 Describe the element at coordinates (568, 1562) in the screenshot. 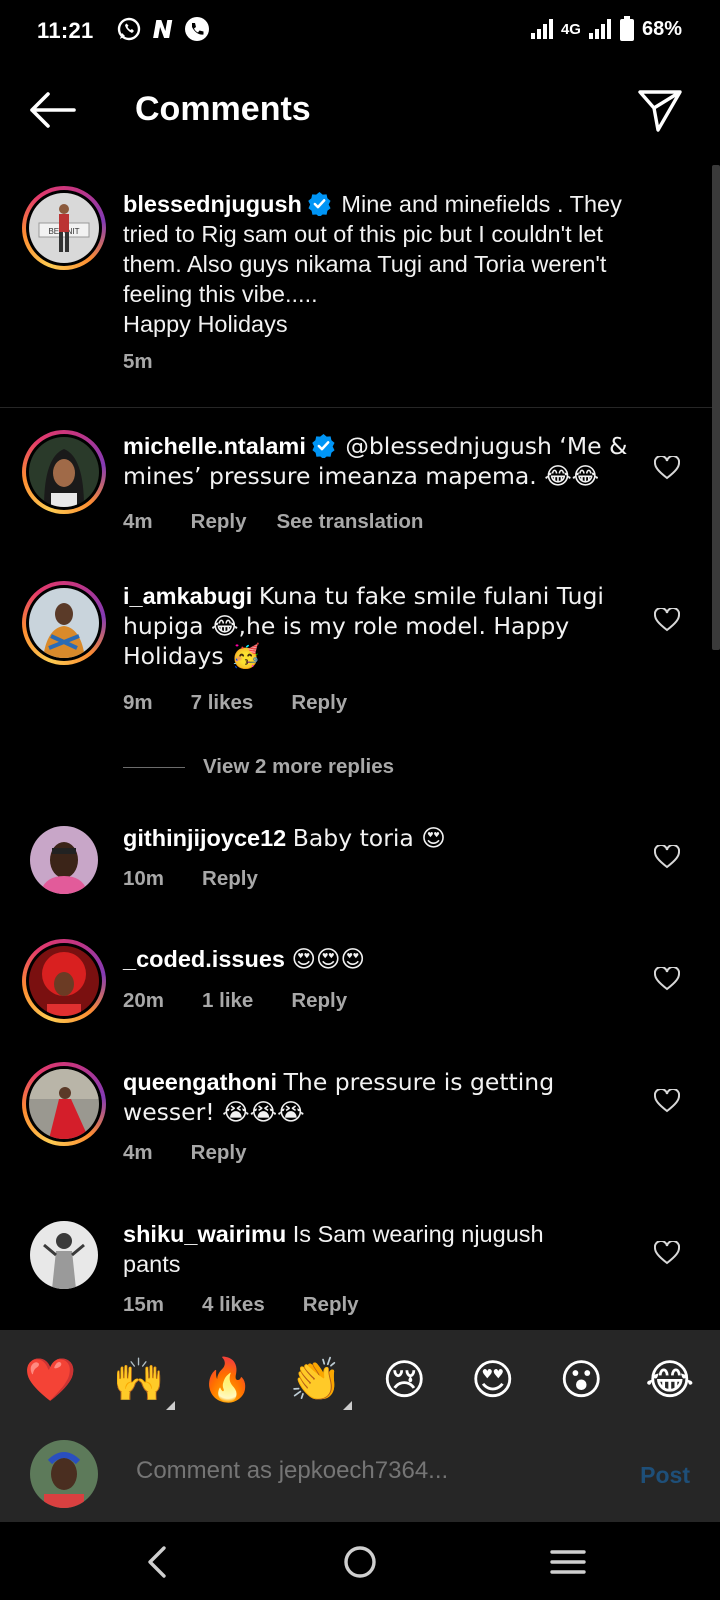

I see `nav-recents-icon` at that location.